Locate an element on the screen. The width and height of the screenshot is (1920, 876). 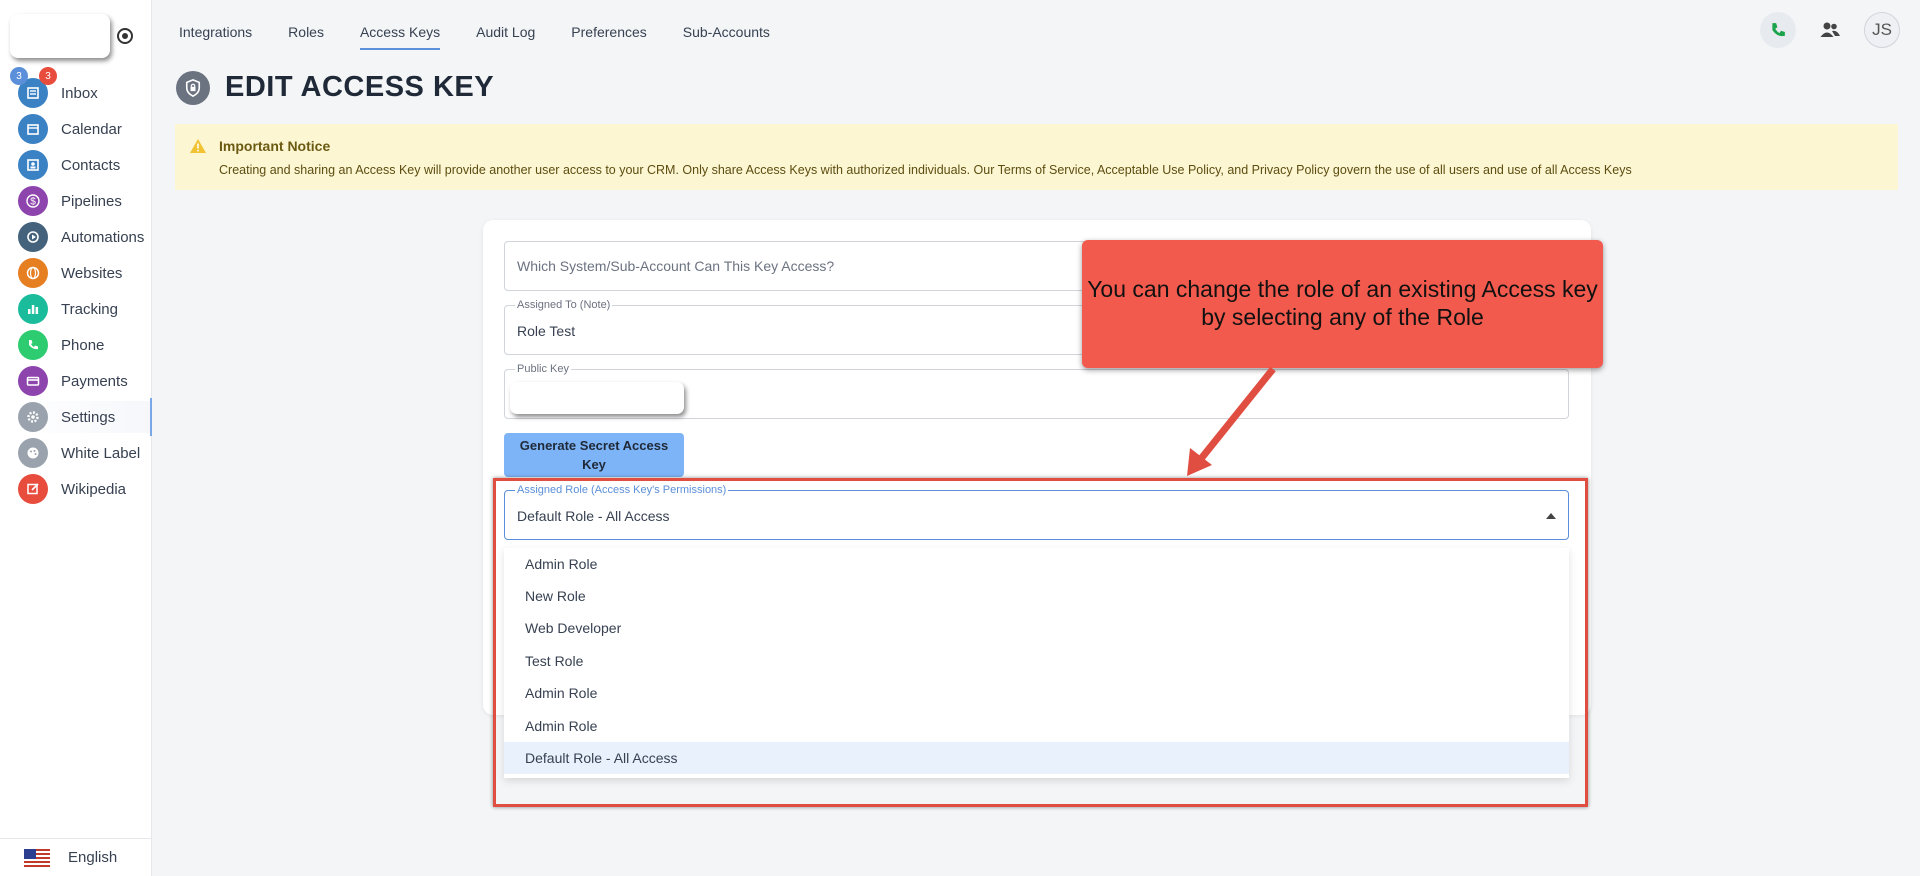
edit-icon is located at coordinates (33, 489).